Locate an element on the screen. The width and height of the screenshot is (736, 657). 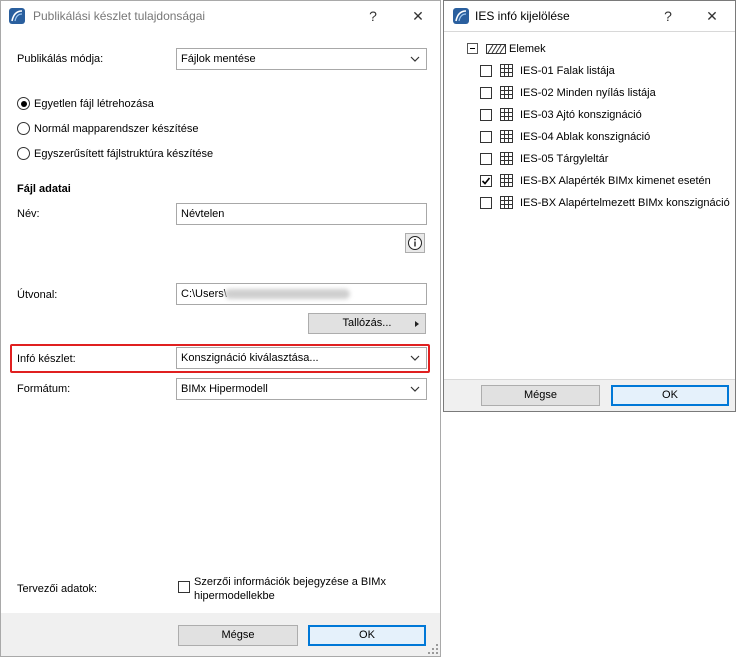
designer-data-label: Tervezői adatok: is located at coordinates (57, 589).